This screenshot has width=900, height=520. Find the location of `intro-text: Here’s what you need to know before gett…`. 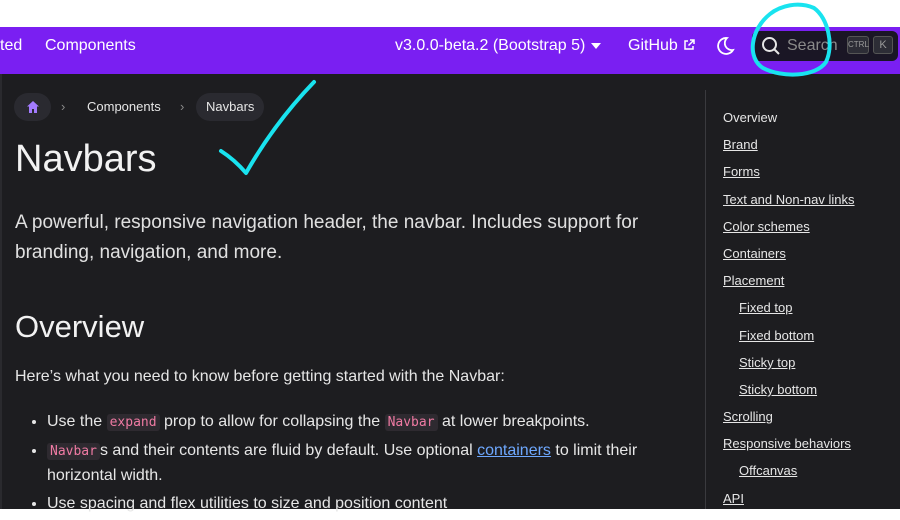

intro-text: Here’s what you need to know before gett… is located at coordinates (260, 376).